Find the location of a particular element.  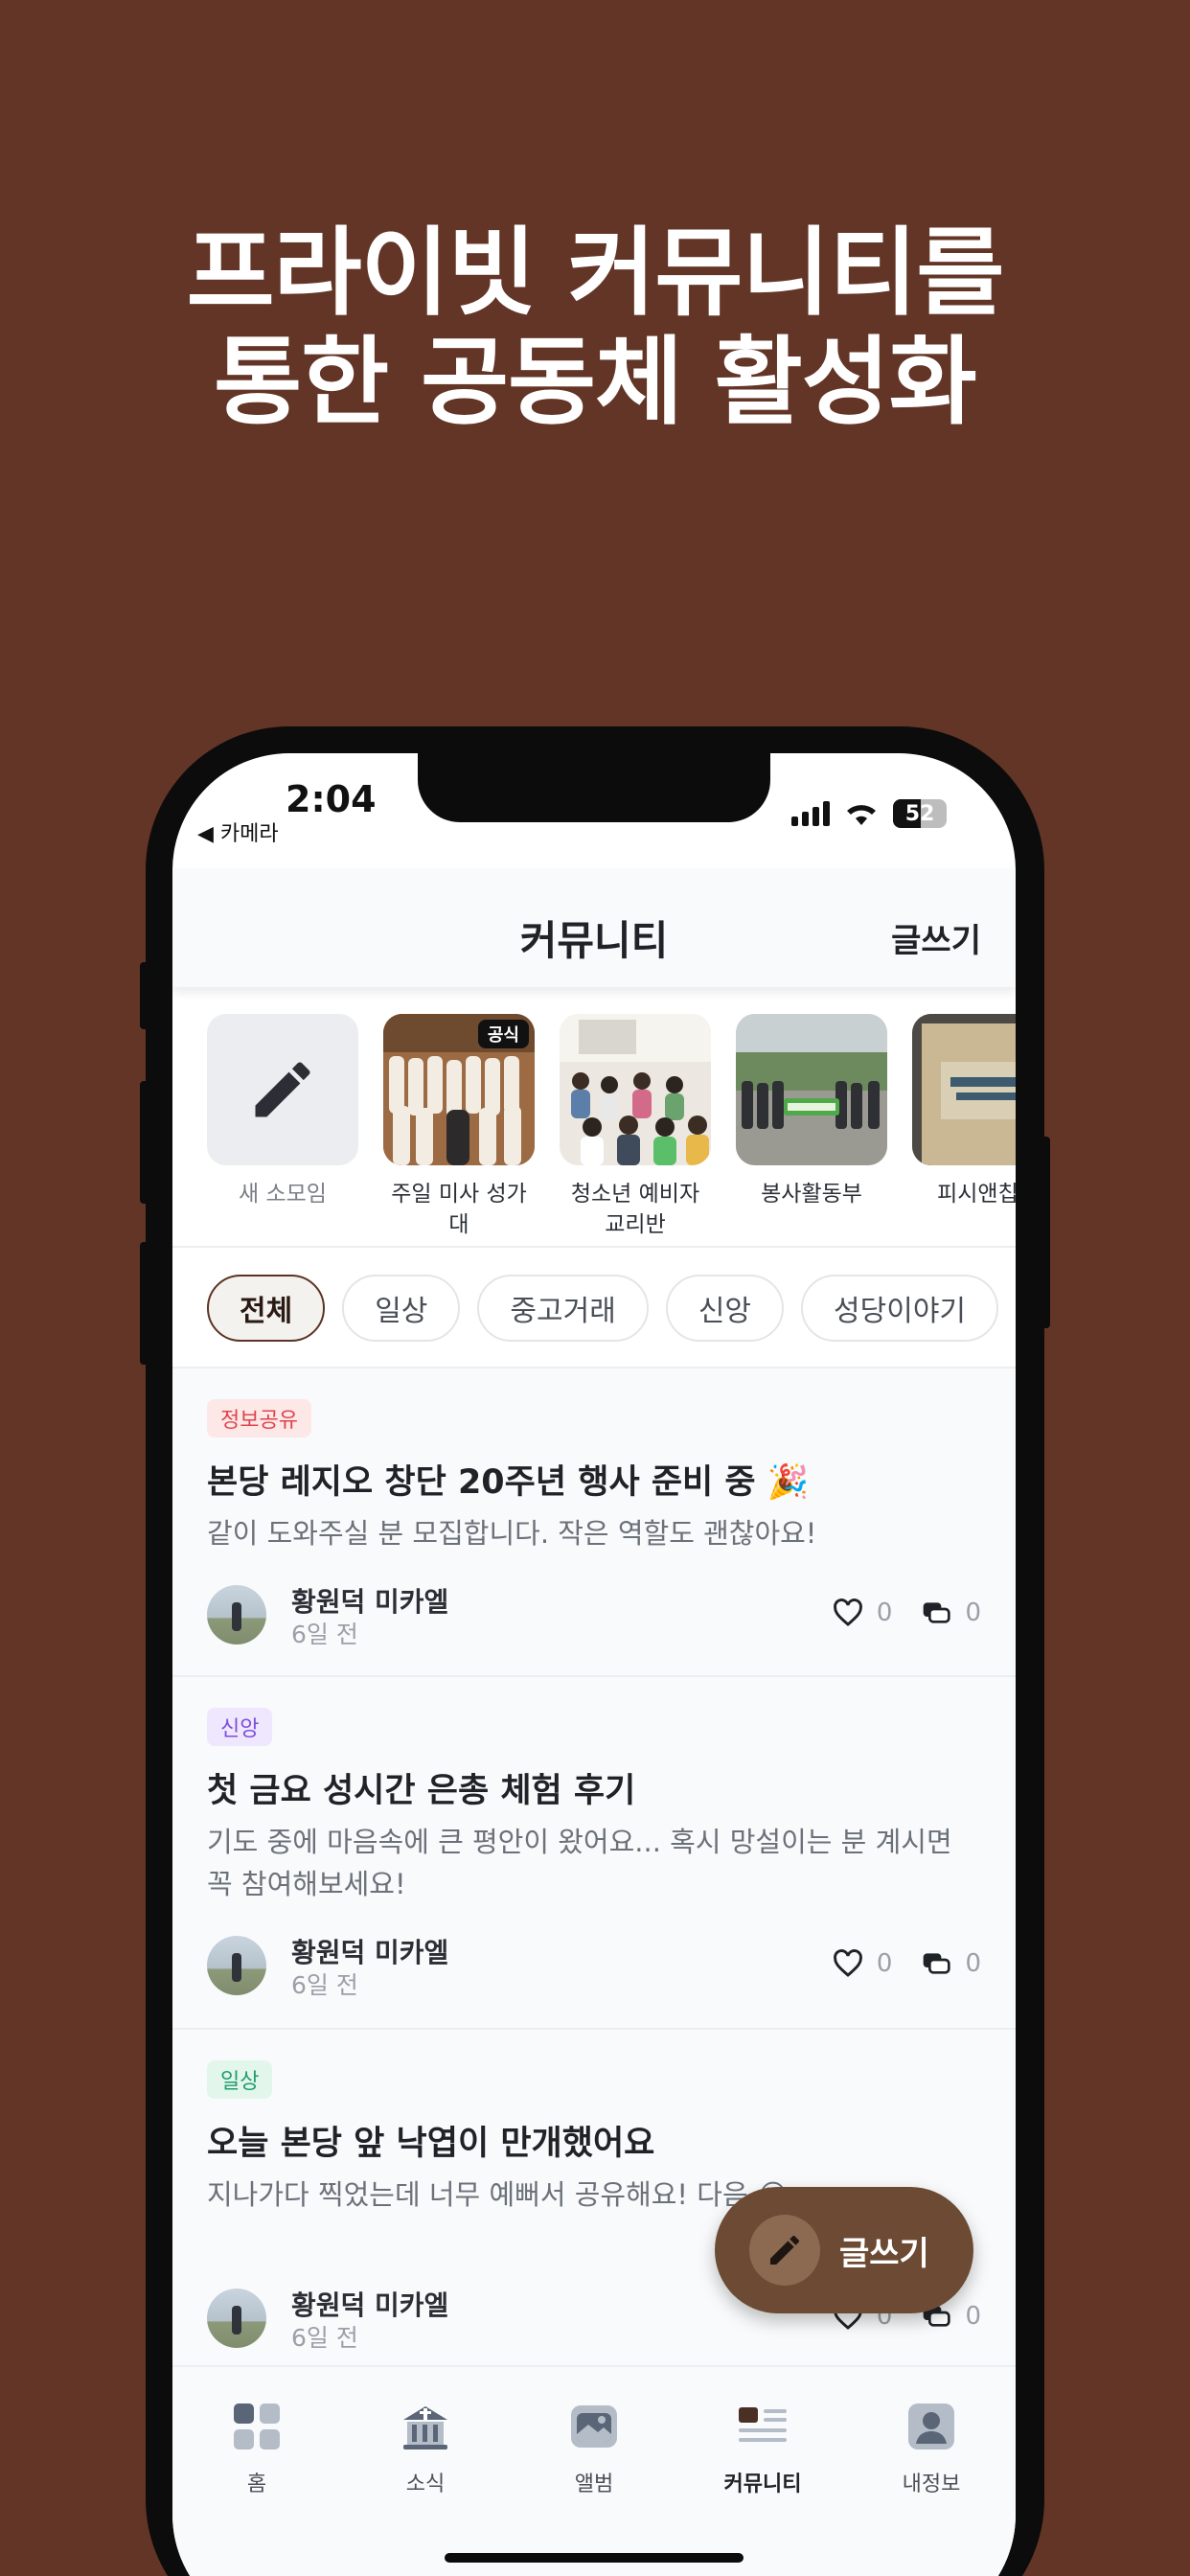

bottom-tab-bar: 홈 소식 앨범 커뮤니티 내정보 is located at coordinates (594, 2470).